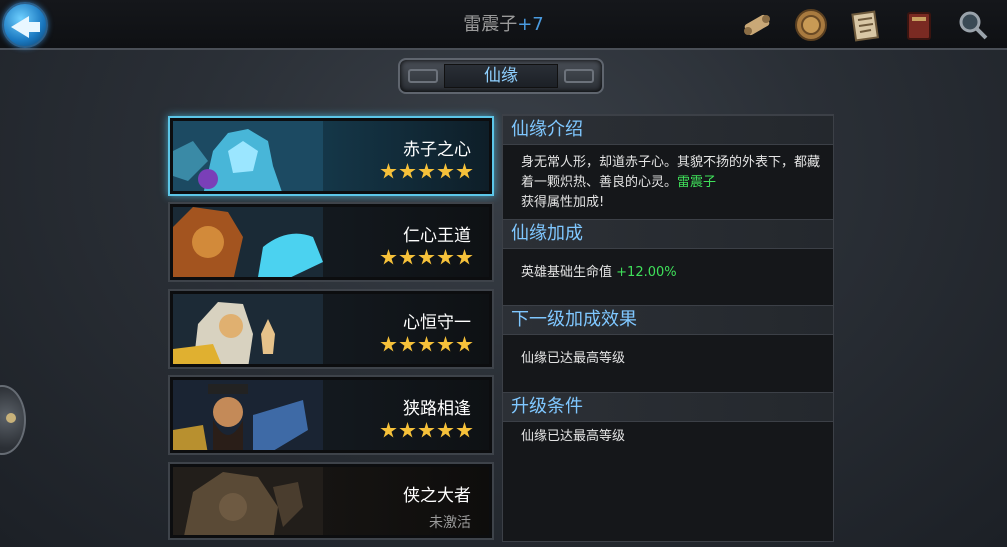 The width and height of the screenshot is (1007, 547). I want to click on card-background: 侠之大者 未激活, so click(331, 501).